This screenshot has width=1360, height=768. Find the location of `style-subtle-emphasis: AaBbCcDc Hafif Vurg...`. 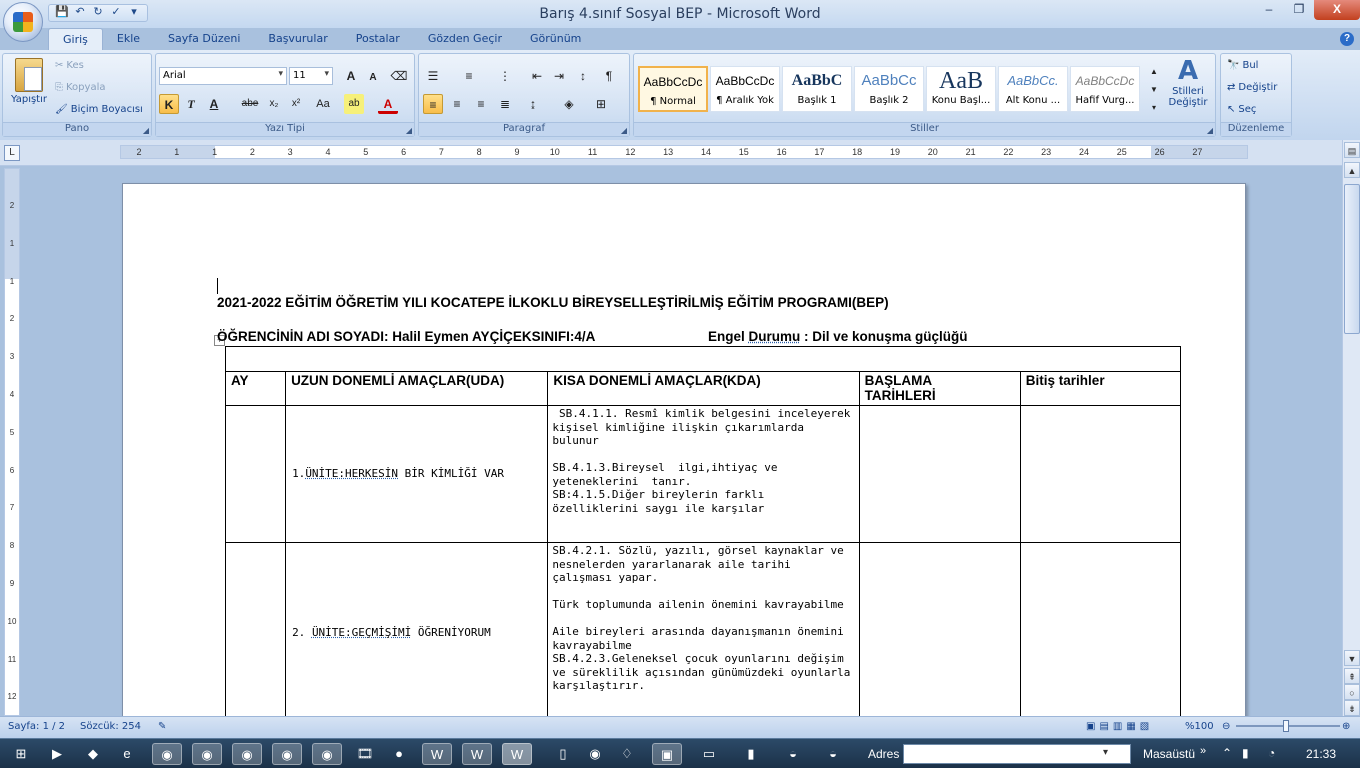

style-subtle-emphasis: AaBbCcDc Hafif Vurg... is located at coordinates (1105, 89).